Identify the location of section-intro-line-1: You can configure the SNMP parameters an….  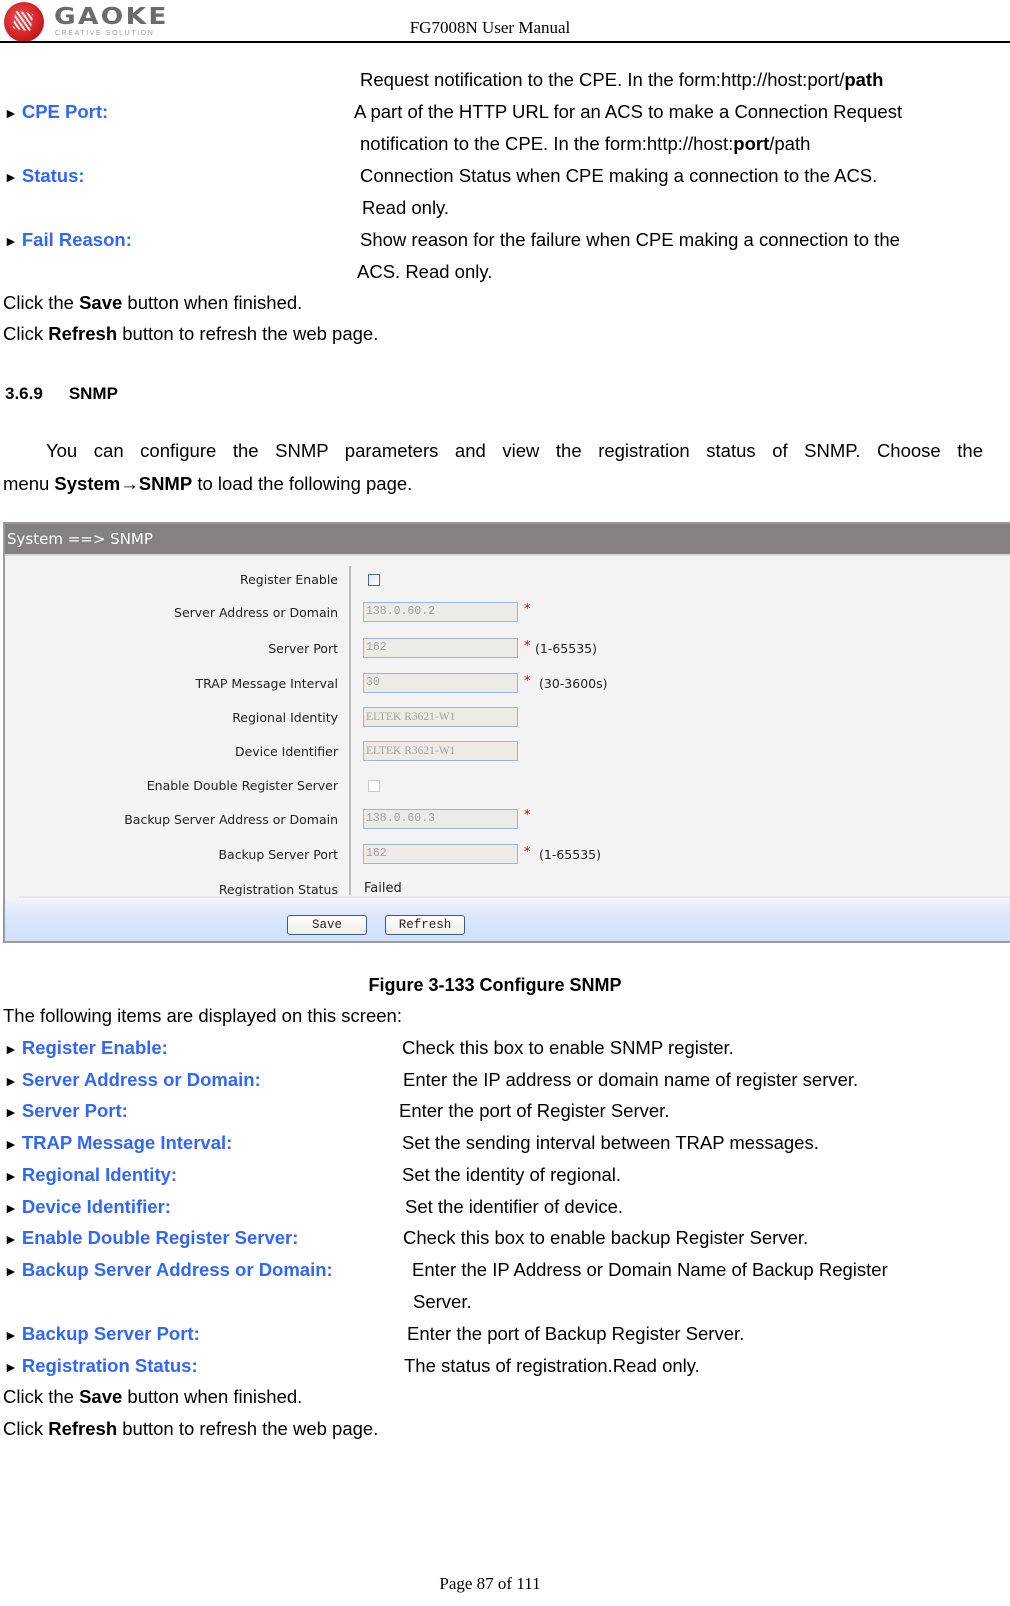
(514, 450).